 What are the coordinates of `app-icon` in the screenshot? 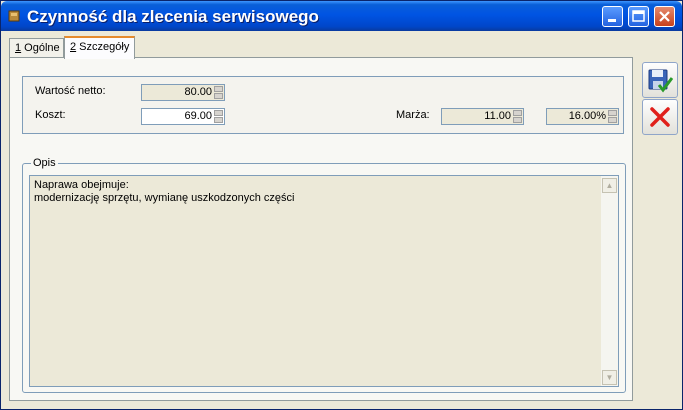 It's located at (14, 16).